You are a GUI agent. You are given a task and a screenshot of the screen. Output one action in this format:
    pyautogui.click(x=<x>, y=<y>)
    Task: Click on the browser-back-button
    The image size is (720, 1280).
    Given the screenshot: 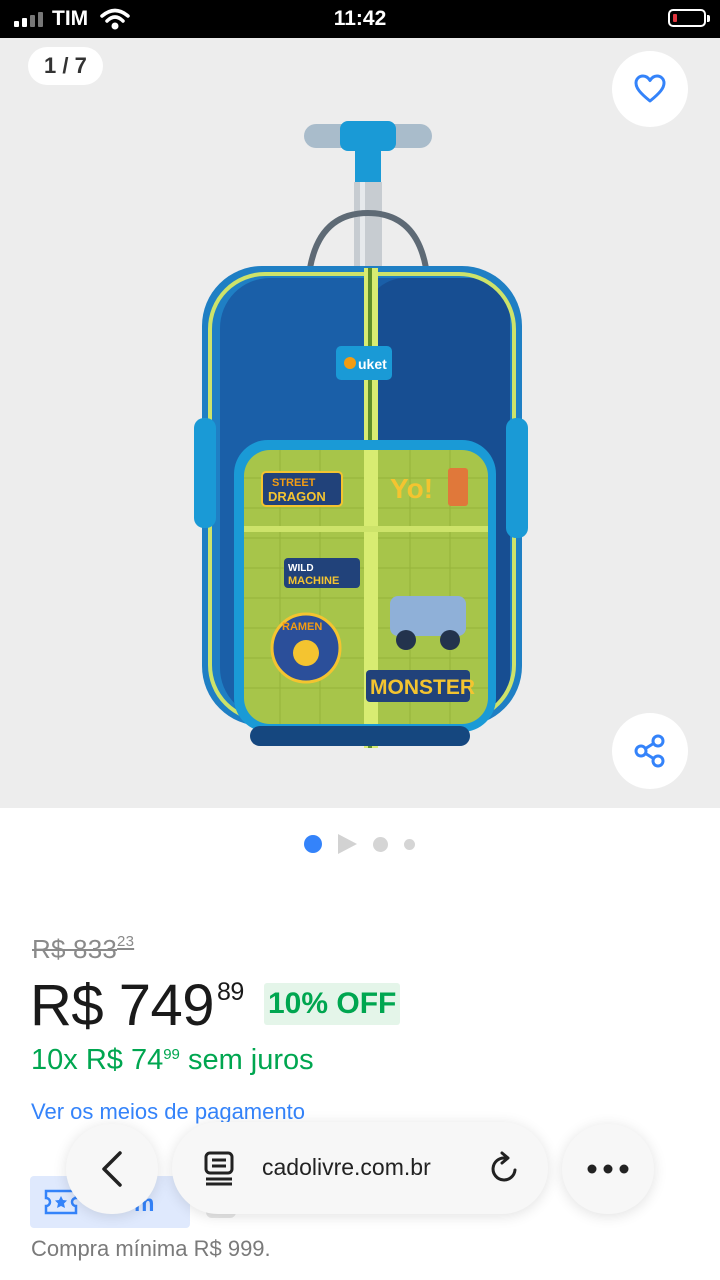 What is the action you would take?
    pyautogui.click(x=112, y=1169)
    